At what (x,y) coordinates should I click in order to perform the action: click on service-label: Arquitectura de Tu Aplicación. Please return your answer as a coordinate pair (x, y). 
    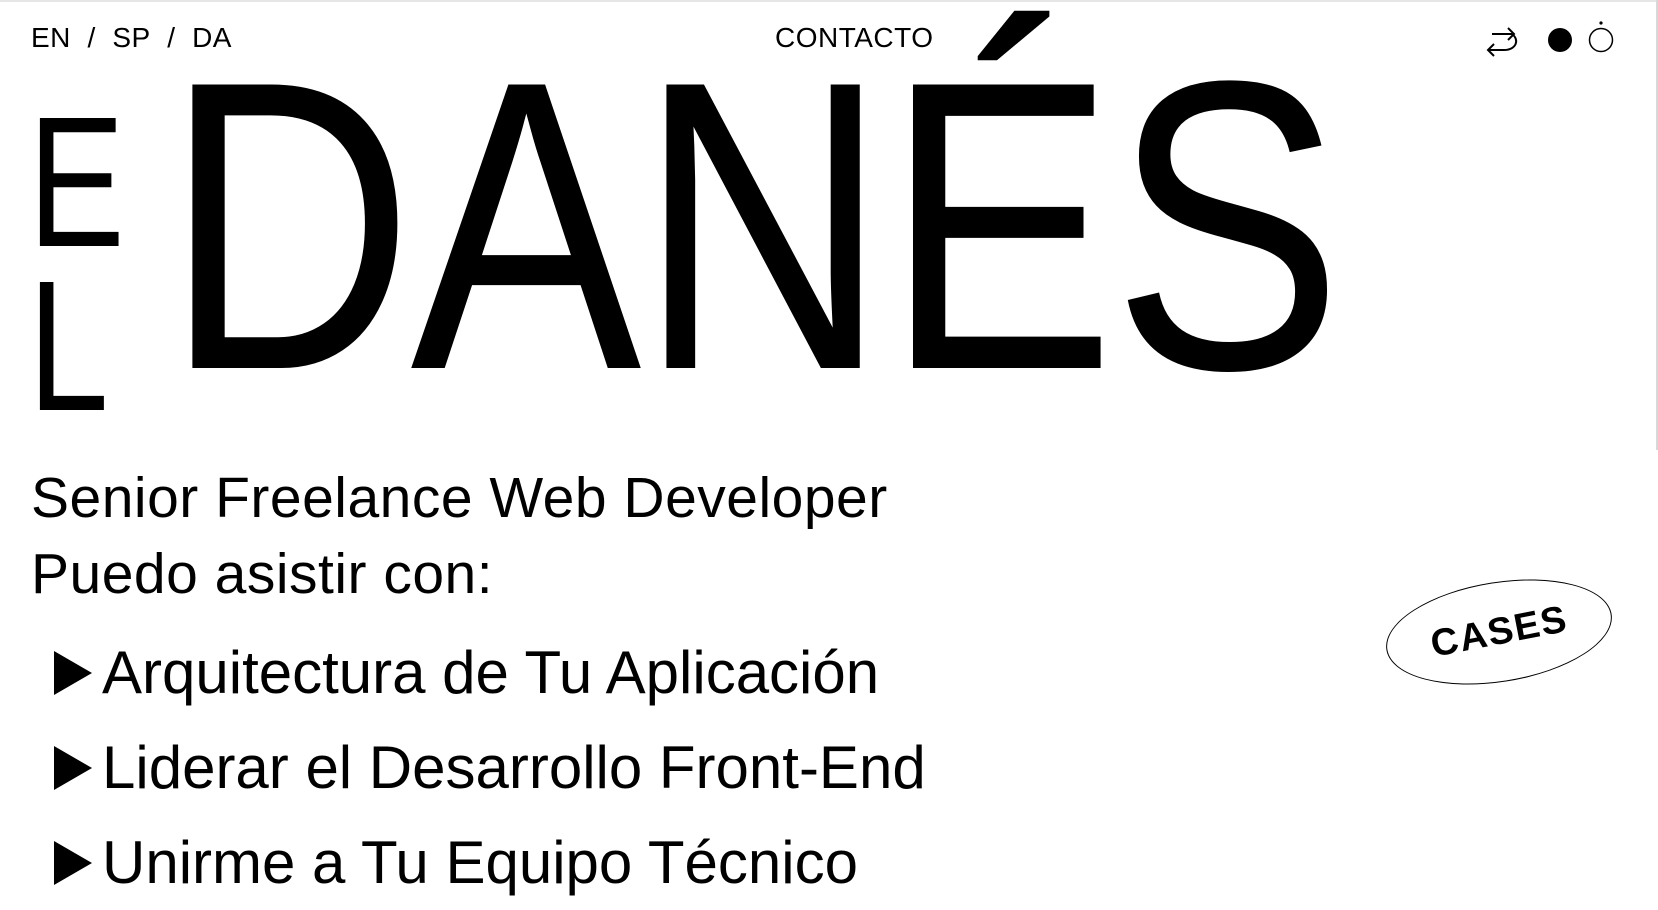
    Looking at the image, I should click on (491, 672).